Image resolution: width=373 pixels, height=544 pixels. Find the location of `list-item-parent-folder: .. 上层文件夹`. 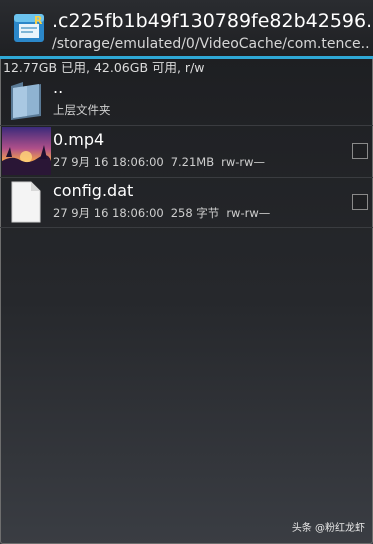

list-item-parent-folder: .. 上层文件夹 is located at coordinates (186, 100).